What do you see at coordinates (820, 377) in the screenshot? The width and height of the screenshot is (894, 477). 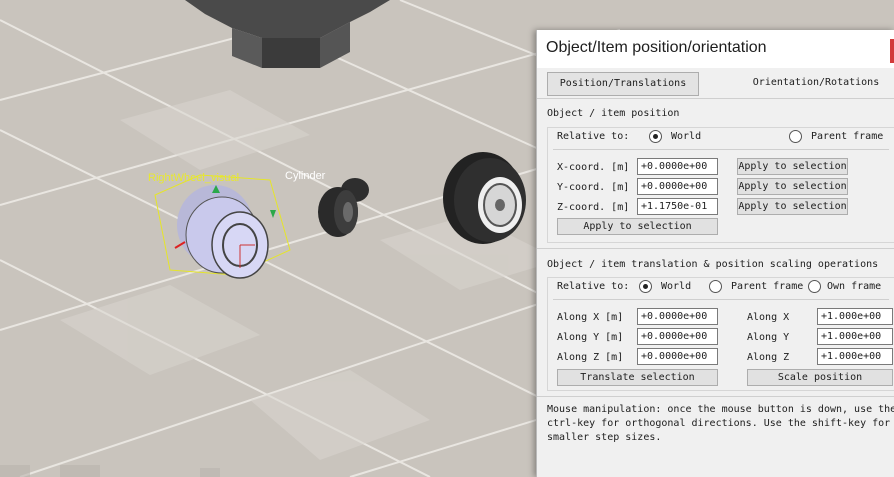 I see `scale-position-button: Scale position` at bounding box center [820, 377].